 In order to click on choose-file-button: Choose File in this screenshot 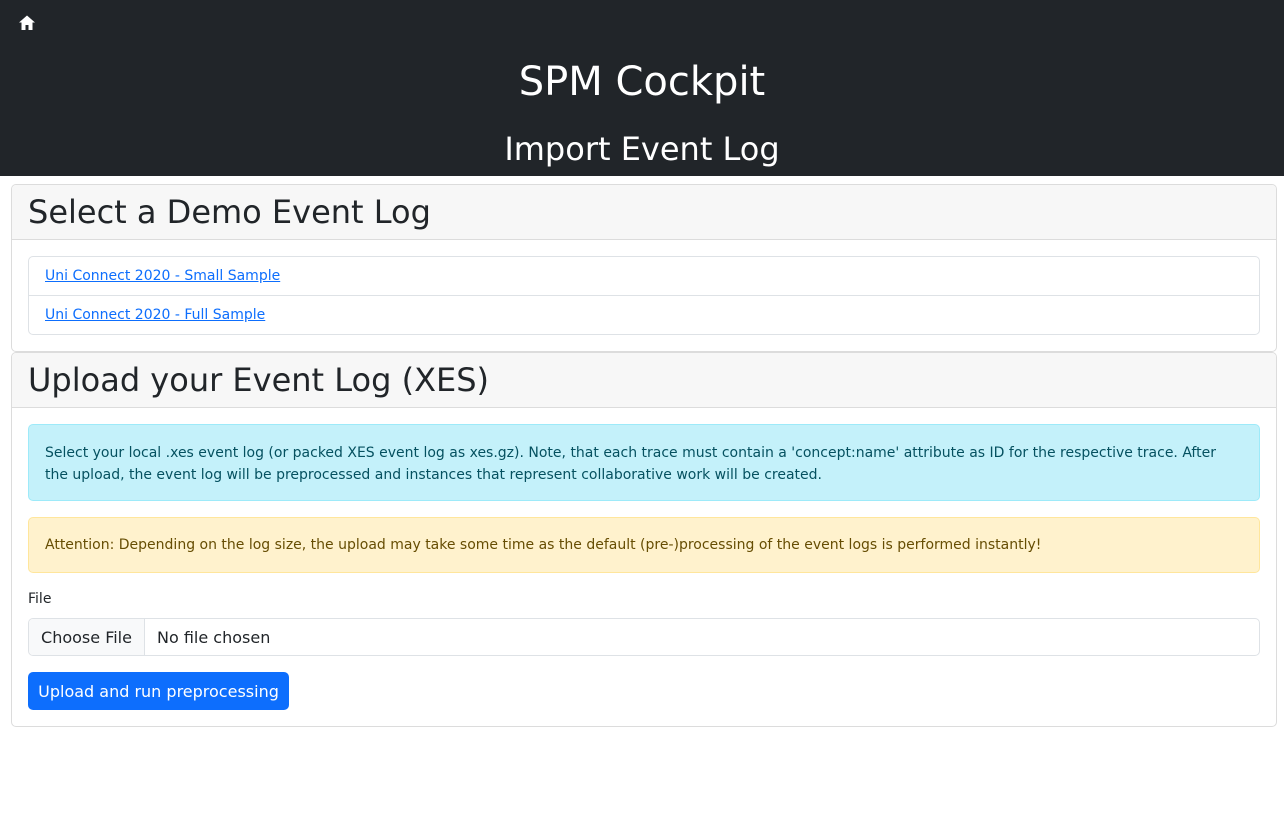, I will do `click(87, 637)`.